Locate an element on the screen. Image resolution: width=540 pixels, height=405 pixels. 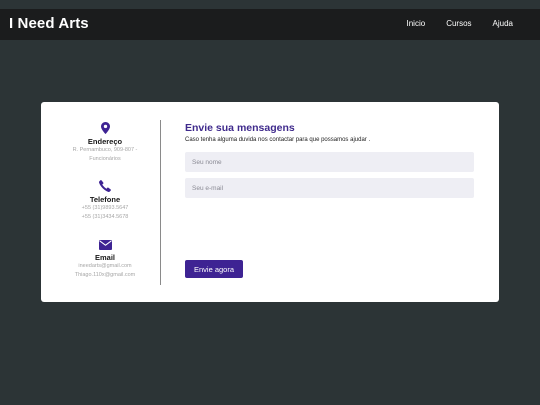
name-input is located at coordinates (329, 162).